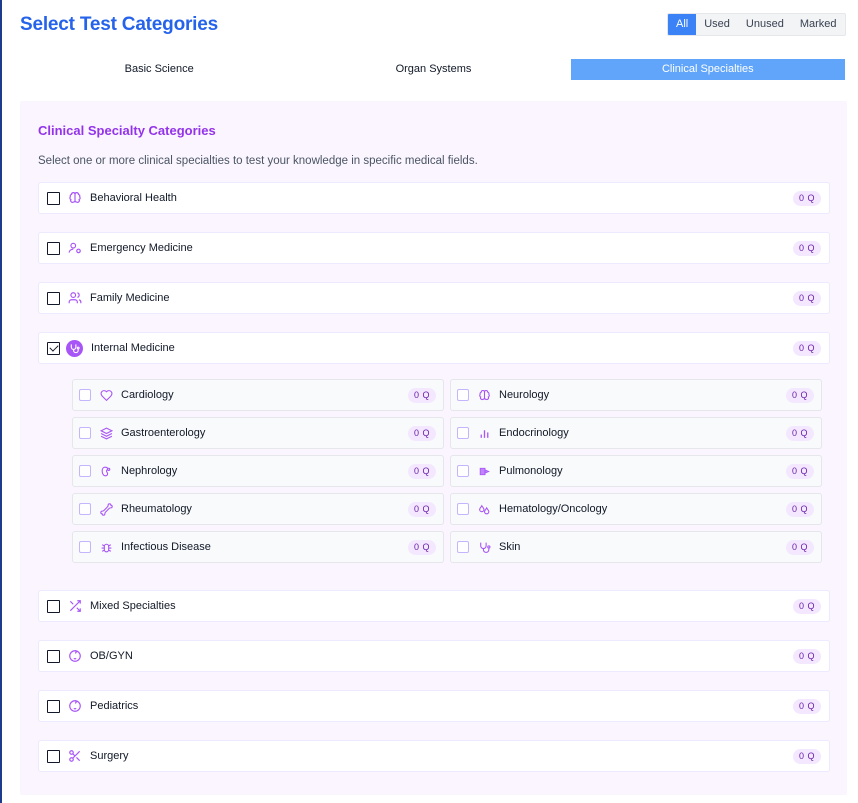 This screenshot has width=858, height=803. I want to click on subcategory-gastroenterology: Gastroenterology 0 Q, so click(258, 433).